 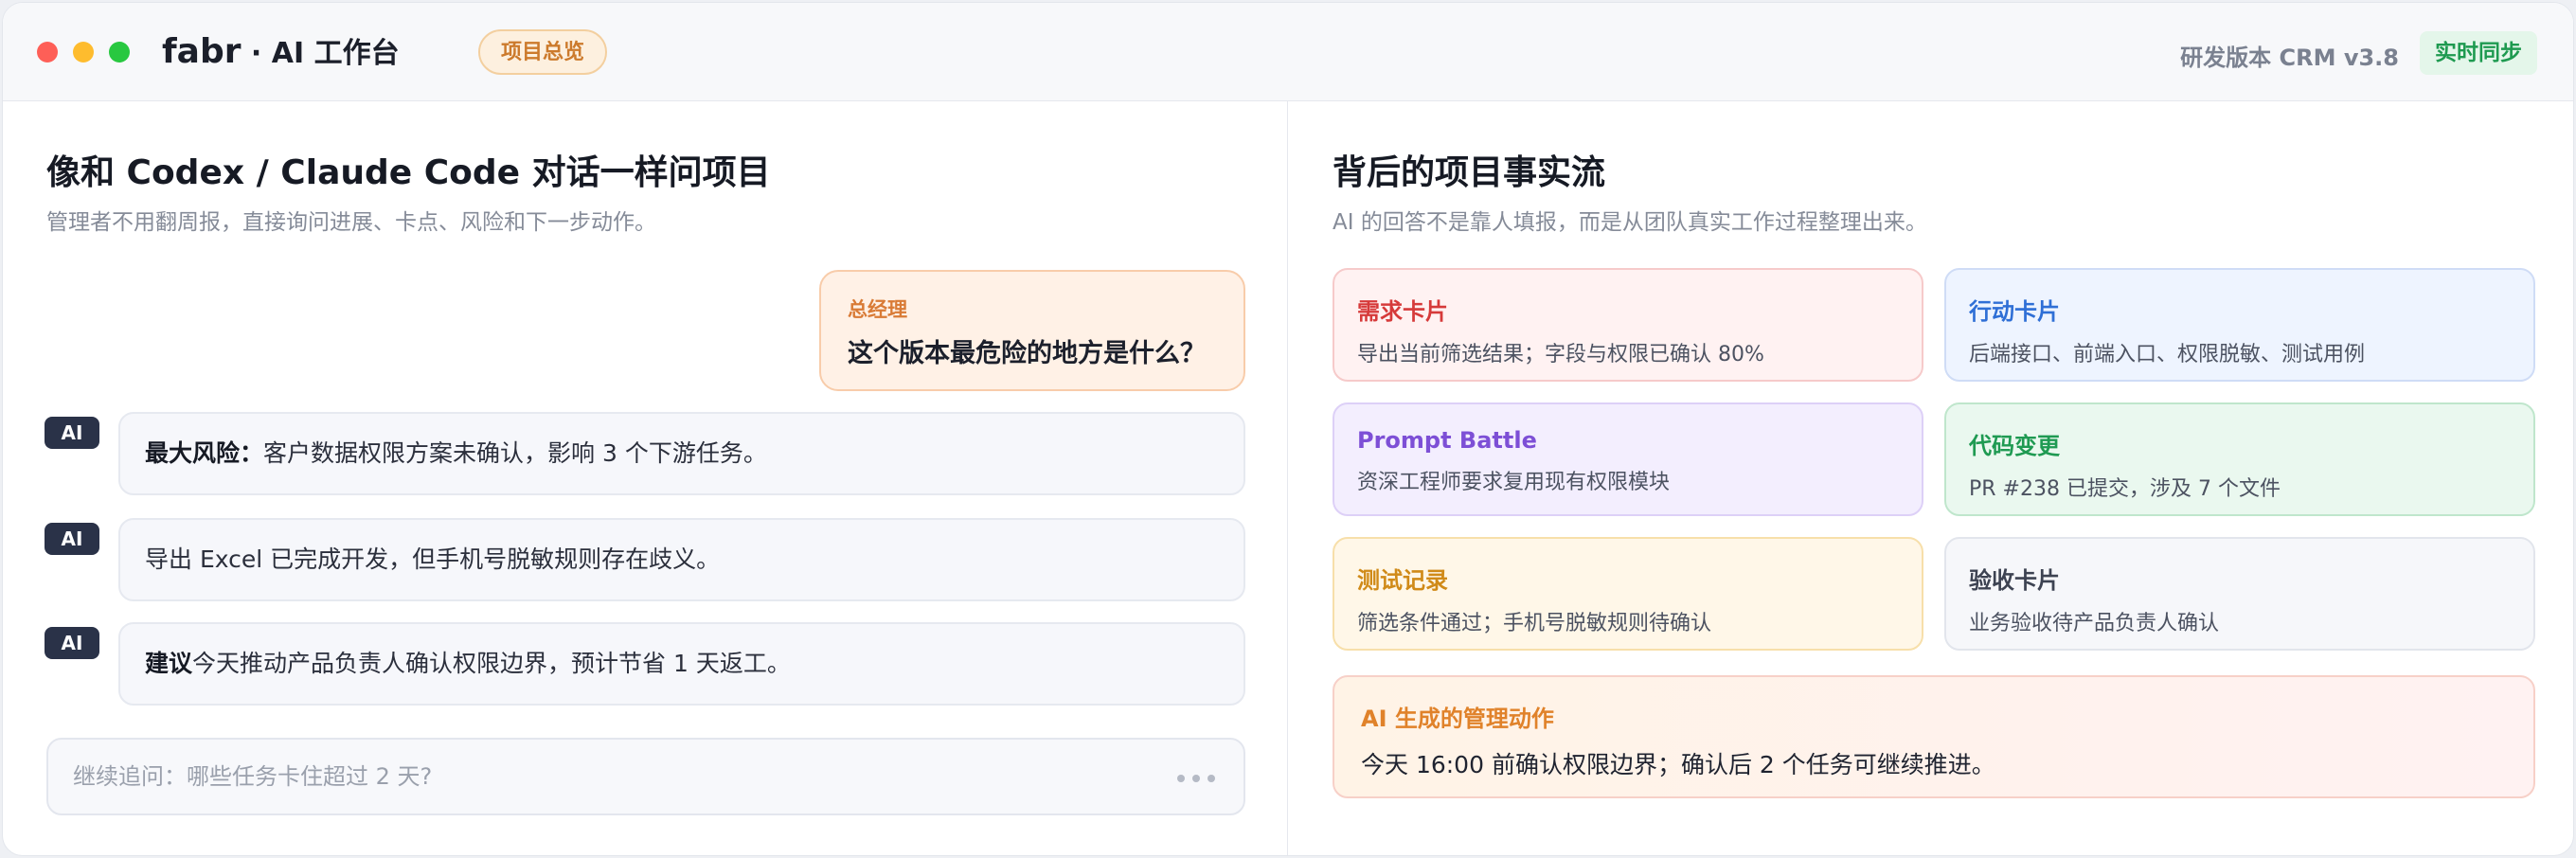 I want to click on ai-message-text: 客户数据权限方案未确认，影响 3 个下游任务。, so click(x=515, y=453).